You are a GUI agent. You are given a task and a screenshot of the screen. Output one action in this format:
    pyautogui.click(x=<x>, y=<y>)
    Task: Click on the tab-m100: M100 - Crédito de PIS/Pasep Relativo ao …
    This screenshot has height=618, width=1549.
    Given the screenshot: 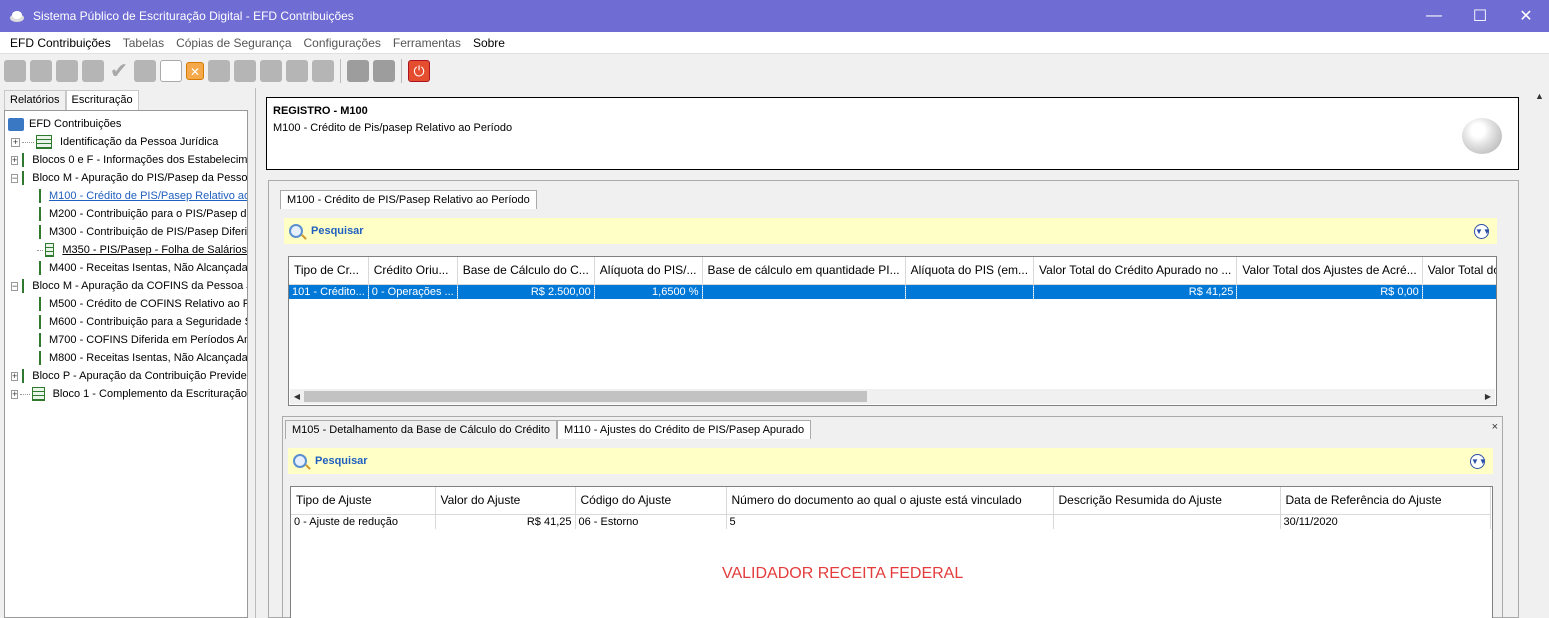 What is the action you would take?
    pyautogui.click(x=408, y=199)
    